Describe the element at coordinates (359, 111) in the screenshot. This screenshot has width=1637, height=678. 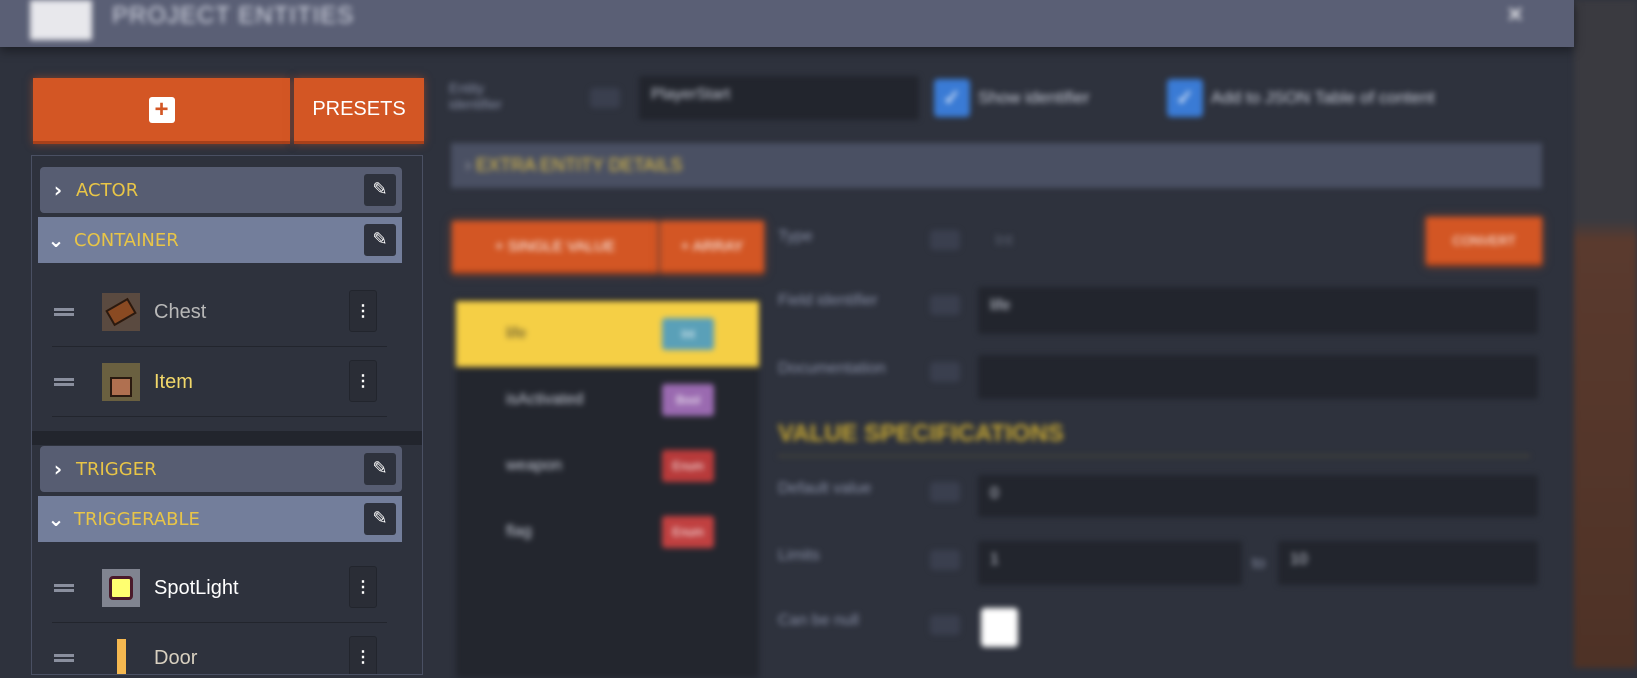
I see `presets-button: PRESETS` at that location.